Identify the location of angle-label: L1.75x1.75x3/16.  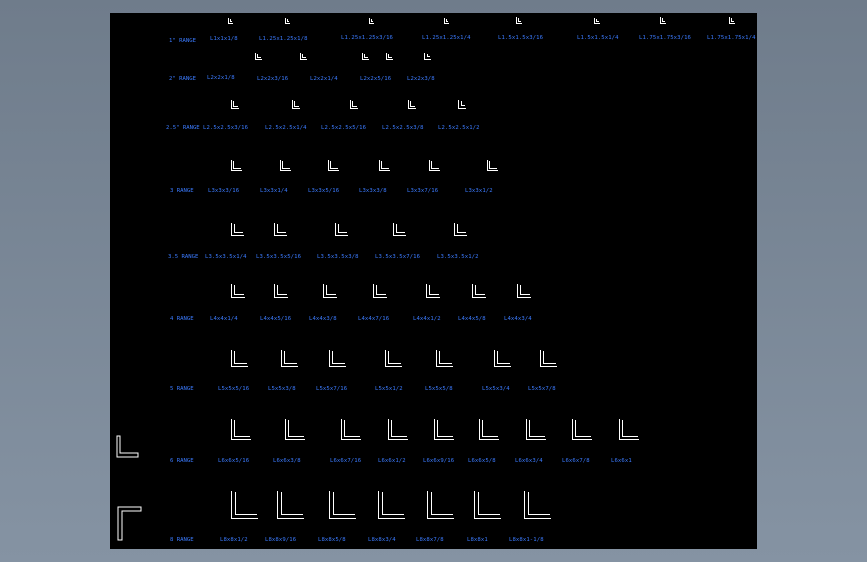
(665, 38).